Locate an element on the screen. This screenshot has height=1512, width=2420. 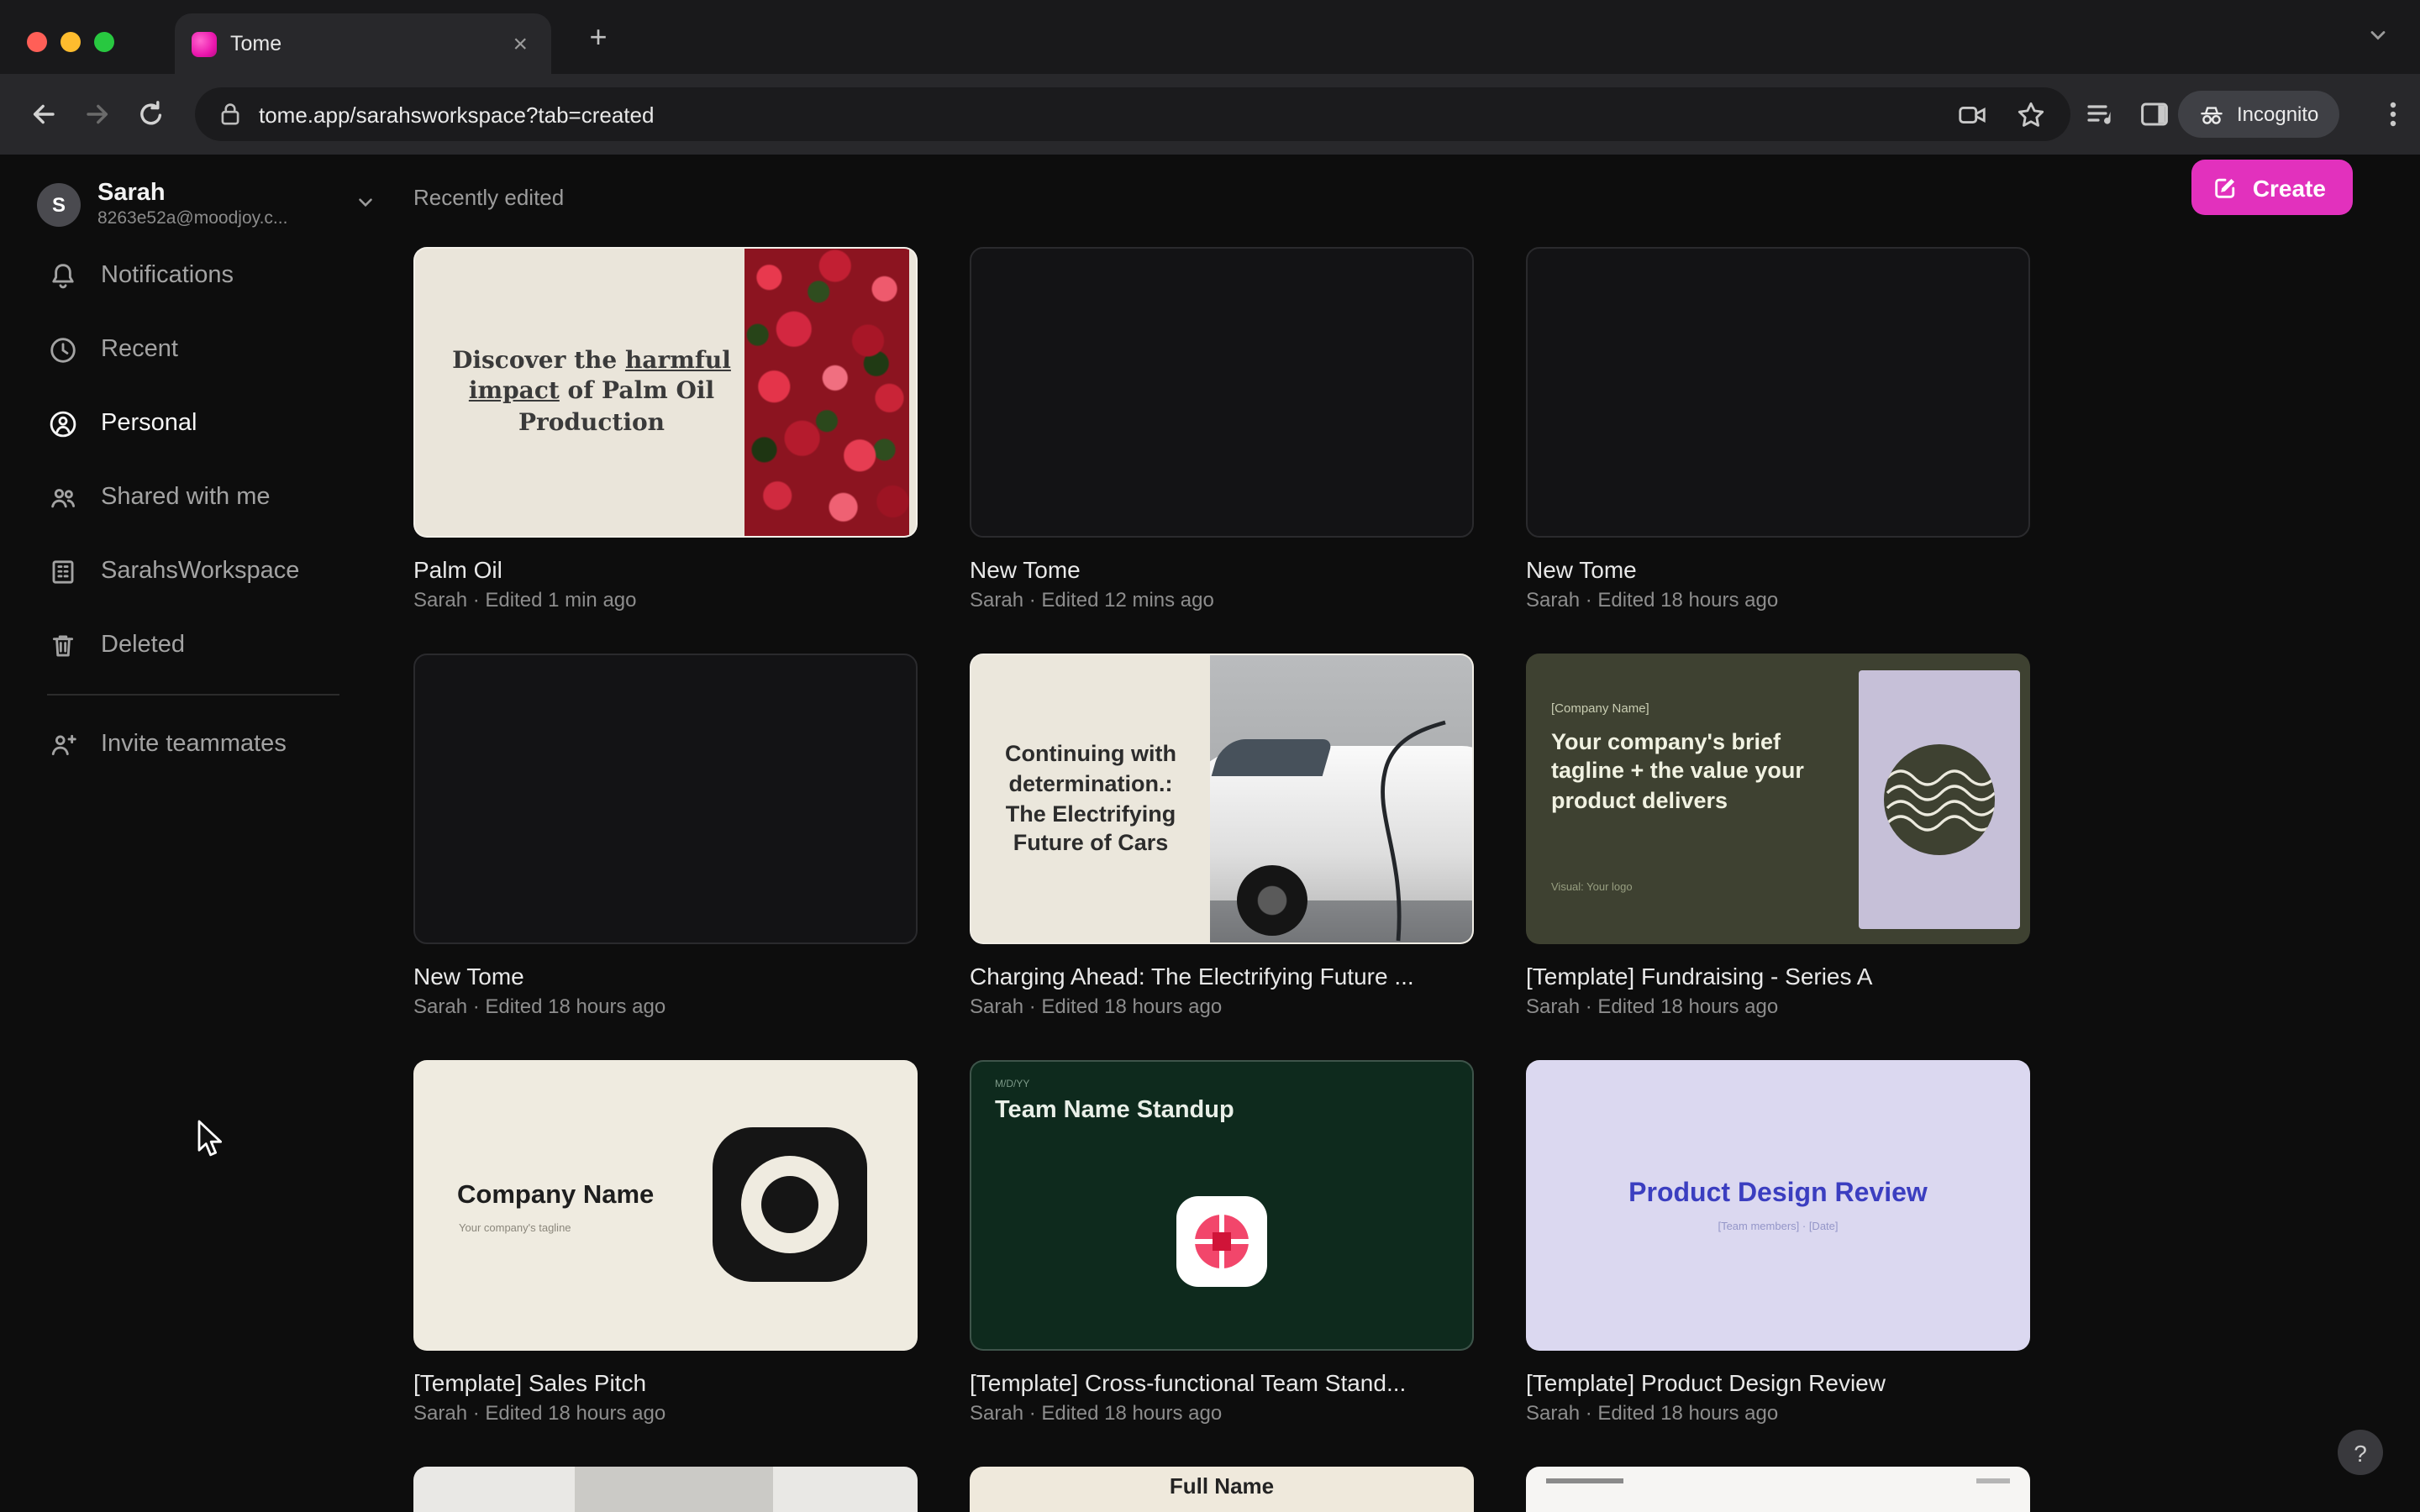
card-title: Palm Oil is located at coordinates (457, 569).